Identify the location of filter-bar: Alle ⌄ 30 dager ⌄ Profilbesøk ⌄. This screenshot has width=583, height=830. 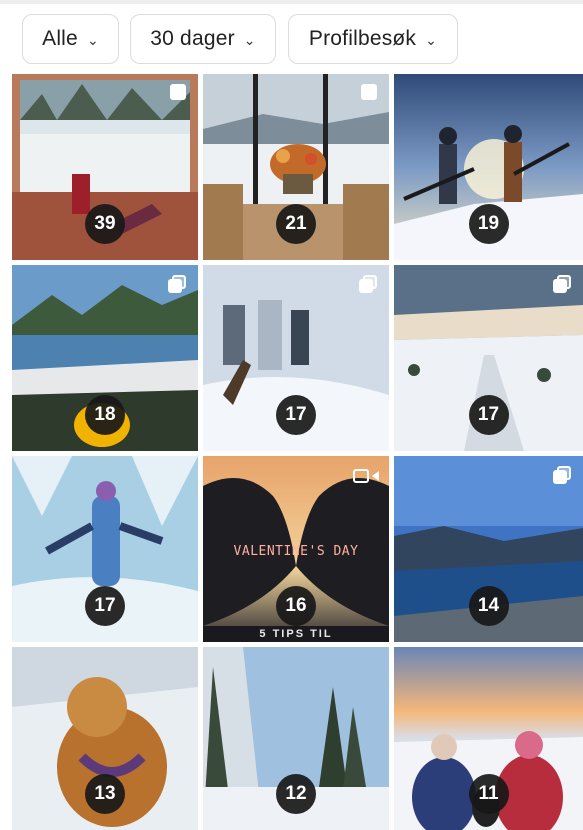
(291, 40).